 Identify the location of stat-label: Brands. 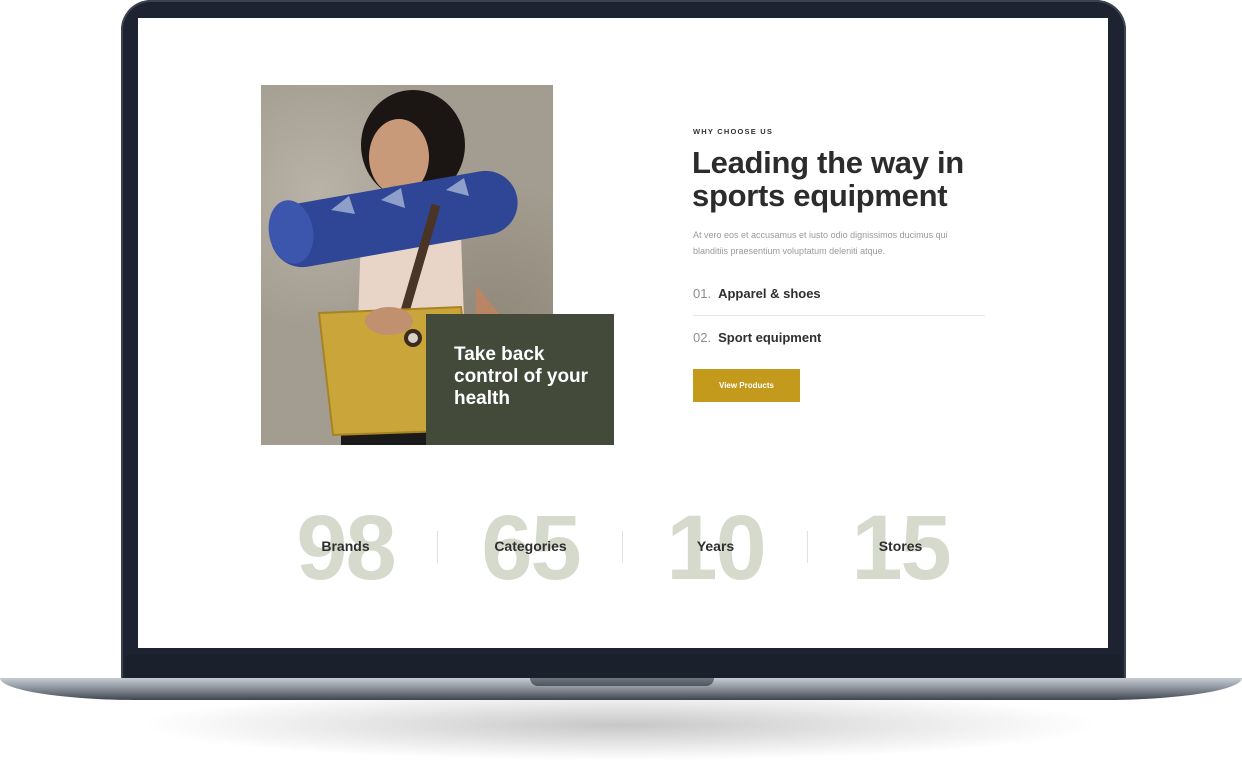
(345, 546).